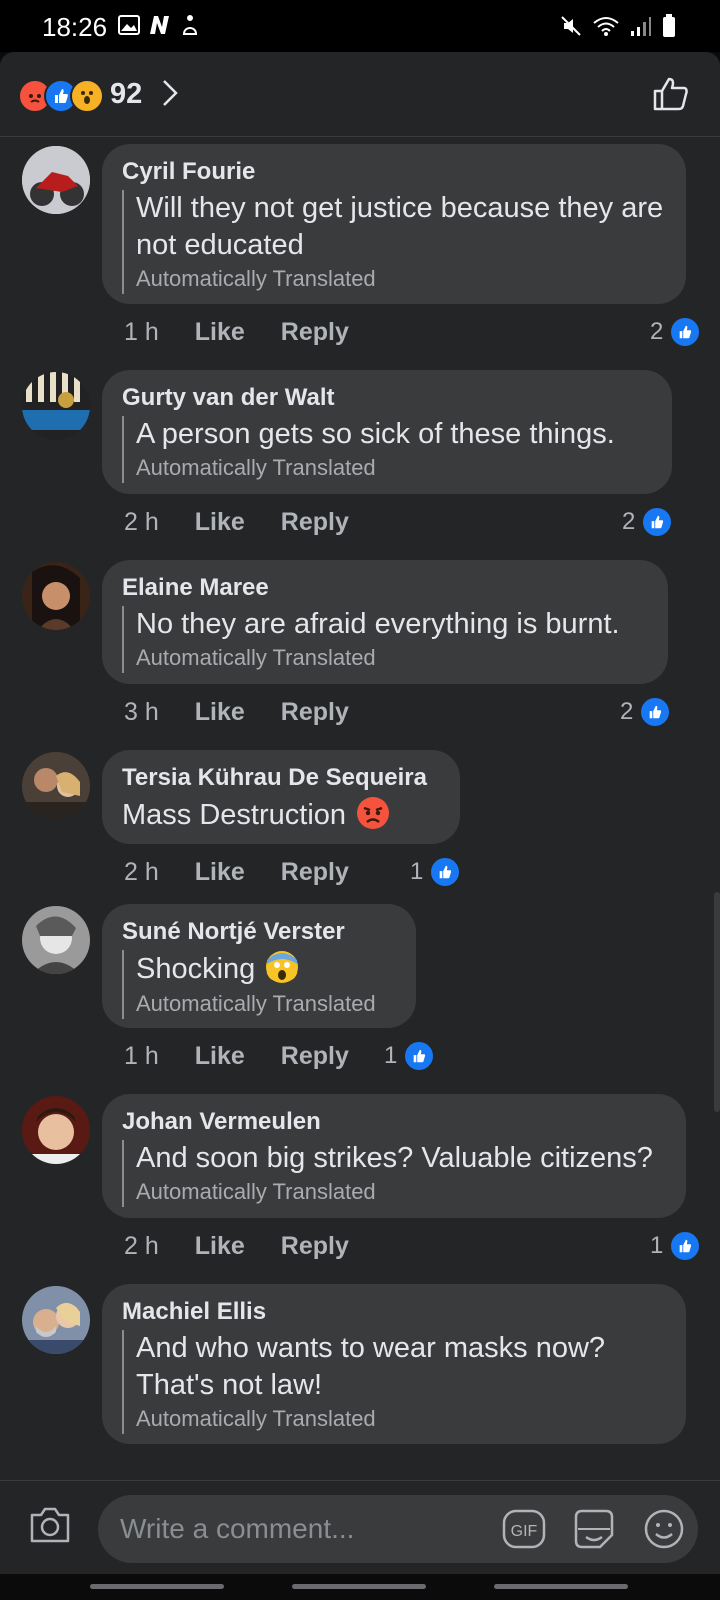  I want to click on comment-text: And soon big strikes? Valuable citizens?, so click(394, 1158).